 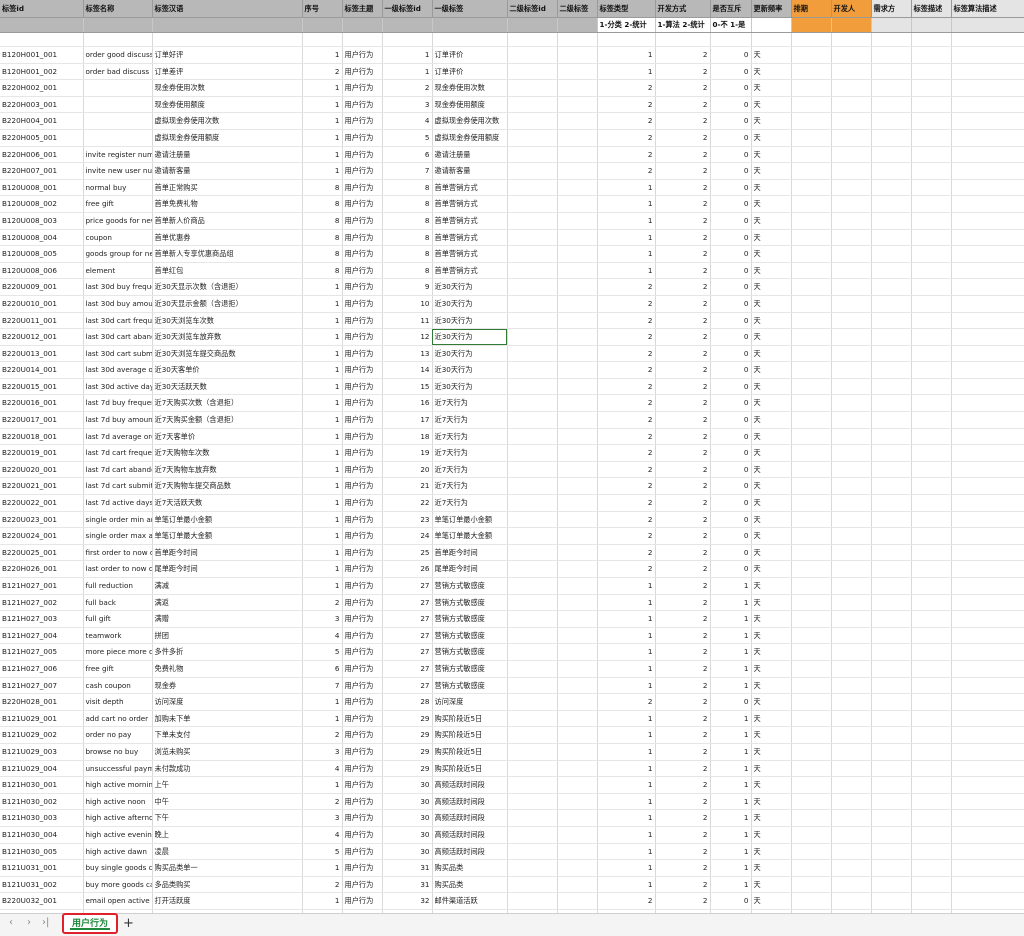 What do you see at coordinates (118, 470) in the screenshot?
I see `table-cell: last 7d cart abando` at bounding box center [118, 470].